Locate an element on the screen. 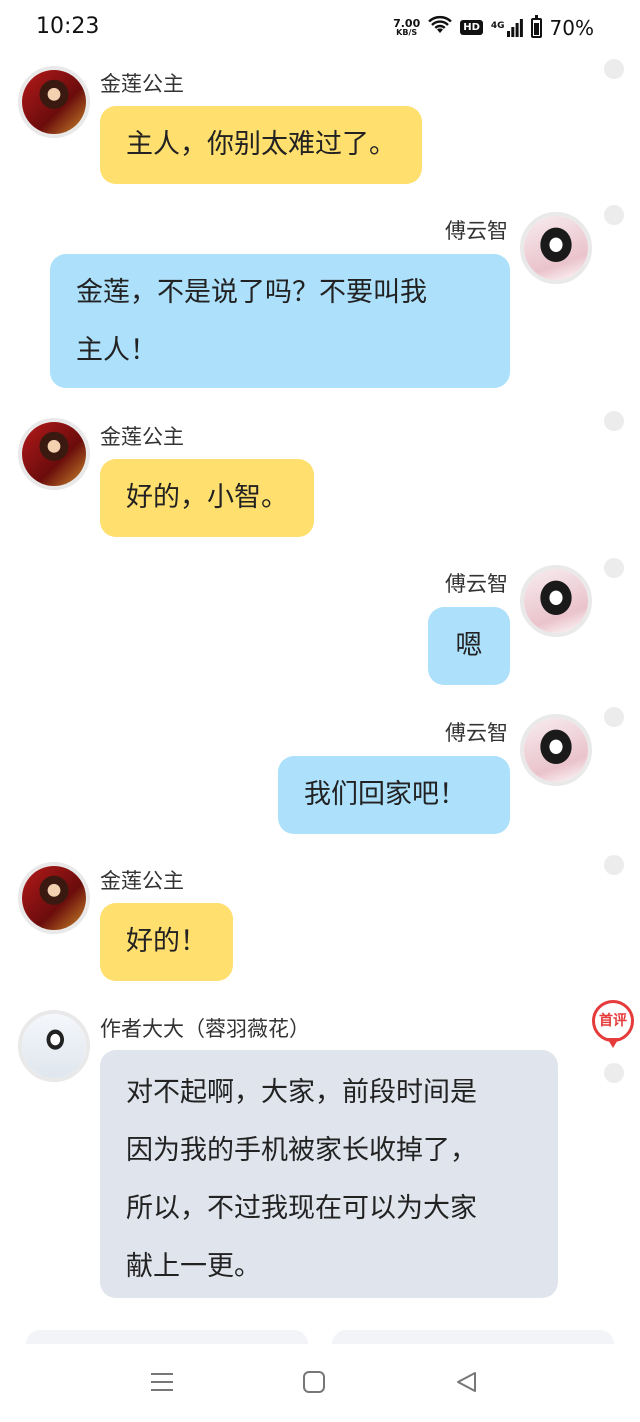  network-speed: 7.00 KB/S is located at coordinates (407, 26).